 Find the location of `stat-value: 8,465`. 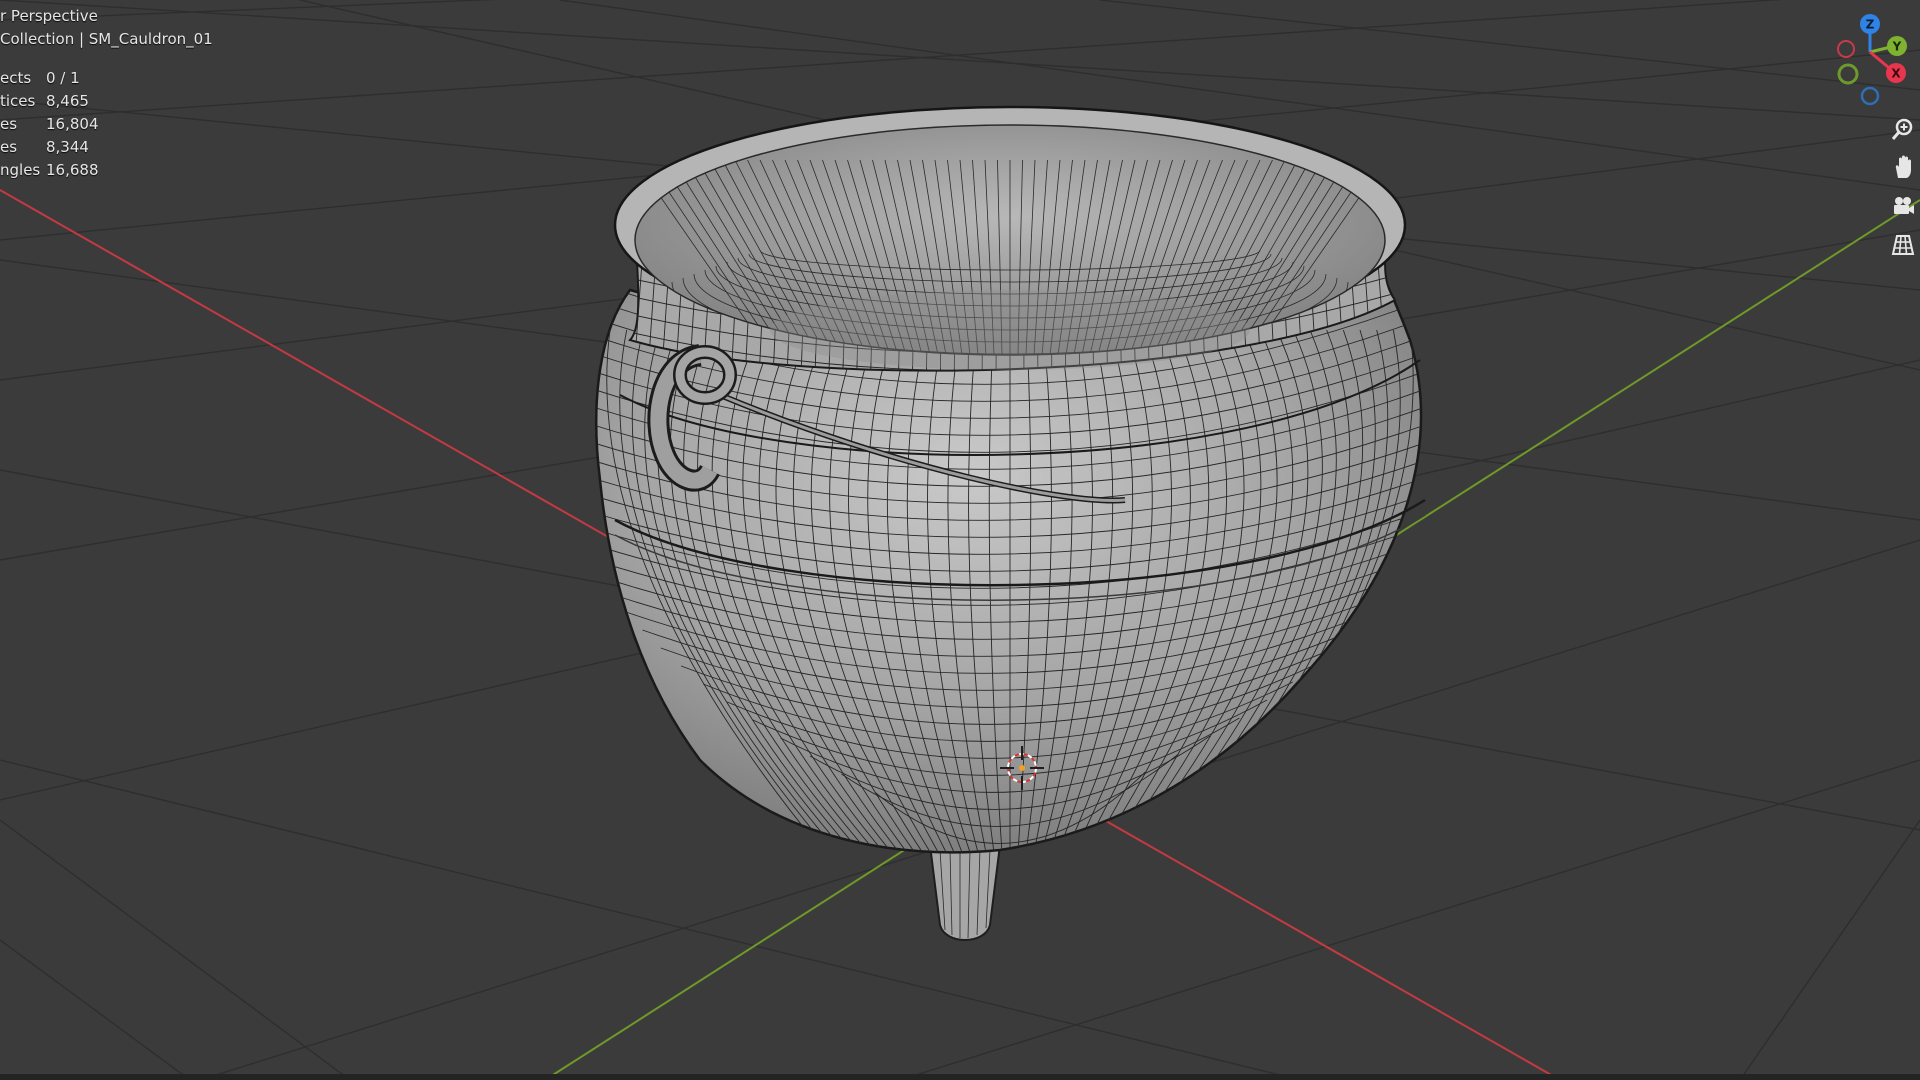

stat-value: 8,465 is located at coordinates (67, 100).